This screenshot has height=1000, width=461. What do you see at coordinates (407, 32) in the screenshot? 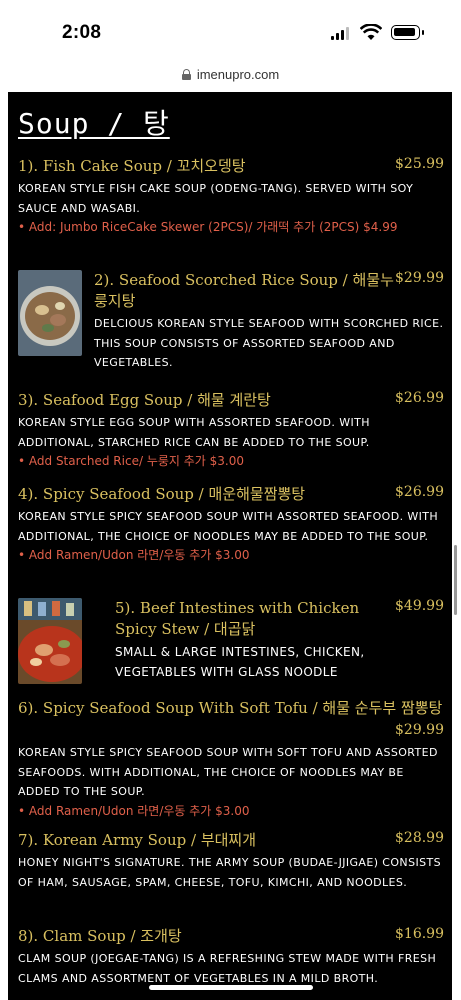
I see `battery-icon` at bounding box center [407, 32].